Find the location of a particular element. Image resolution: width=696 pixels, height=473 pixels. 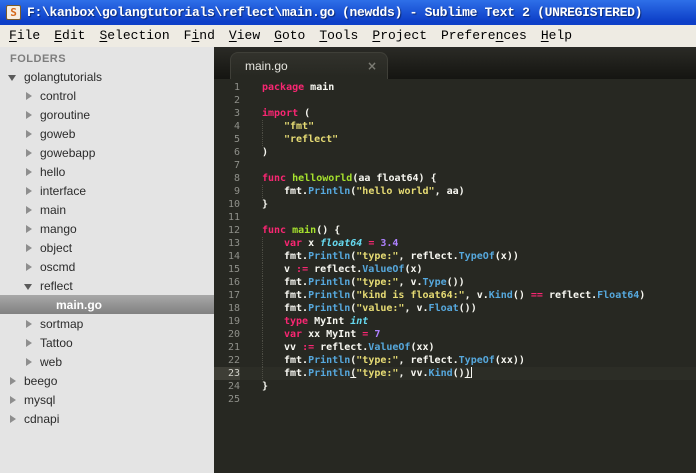

tab-close-icon: × is located at coordinates (372, 66).